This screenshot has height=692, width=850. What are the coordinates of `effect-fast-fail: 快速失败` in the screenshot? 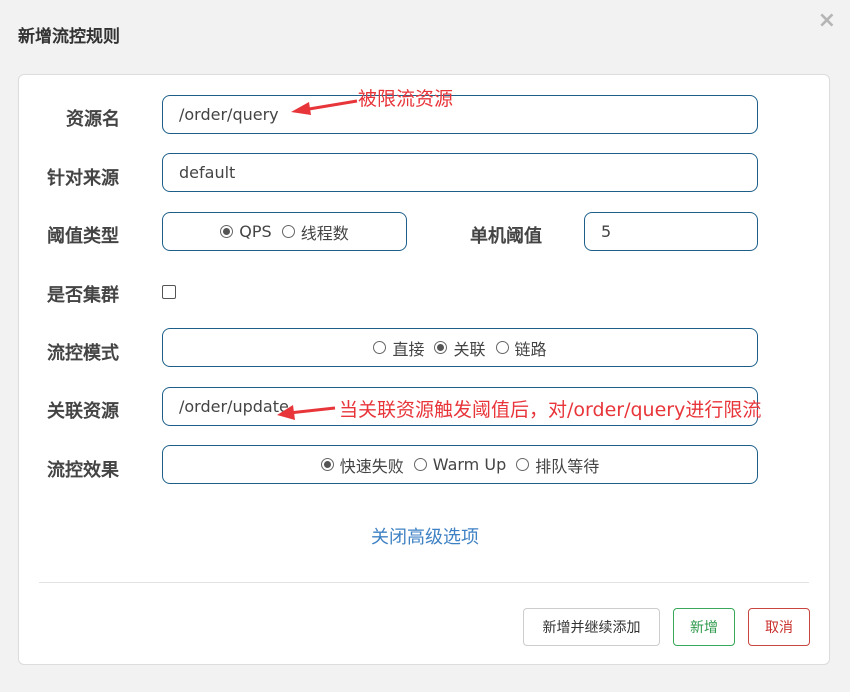 It's located at (362, 465).